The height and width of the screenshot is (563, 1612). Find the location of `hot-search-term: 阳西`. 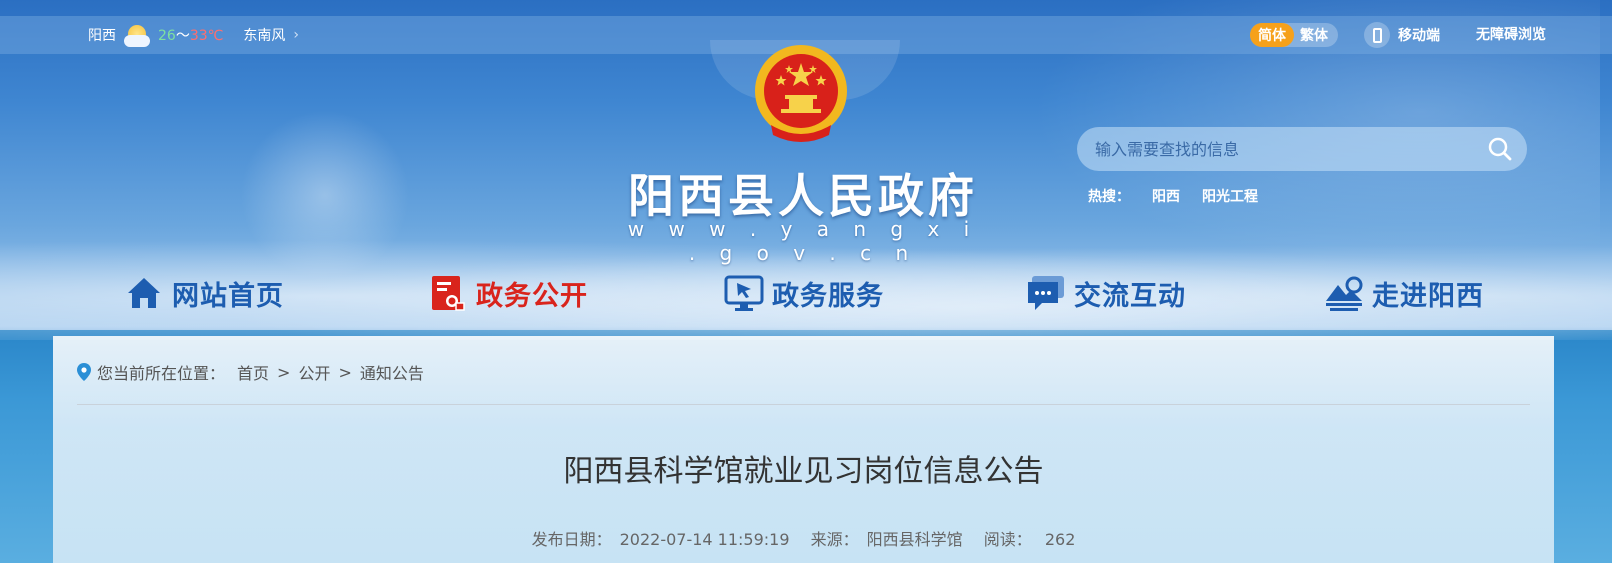

hot-search-term: 阳西 is located at coordinates (1166, 196).